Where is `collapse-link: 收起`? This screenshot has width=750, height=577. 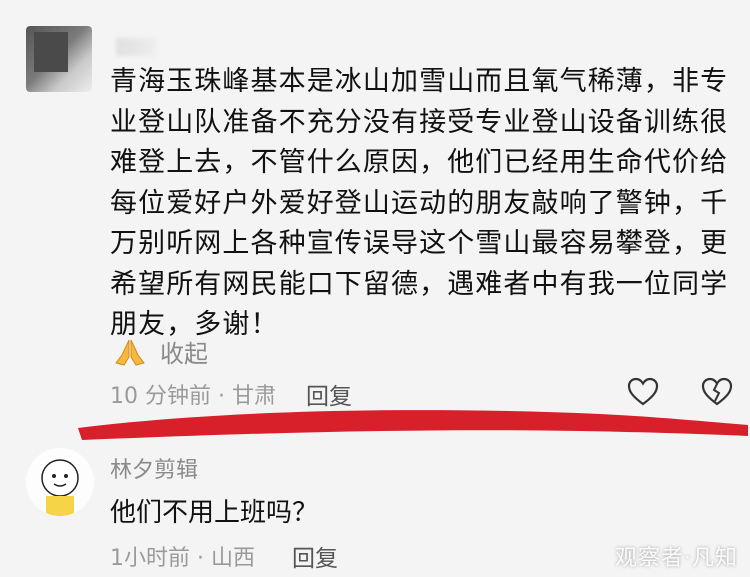
collapse-link: 收起 is located at coordinates (184, 351).